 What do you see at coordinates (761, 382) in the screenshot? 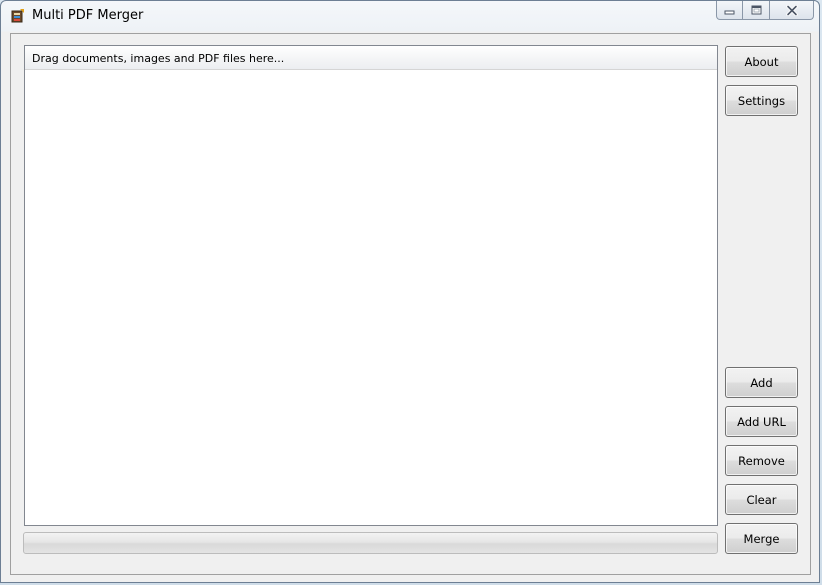
I see `add-button: Add` at bounding box center [761, 382].